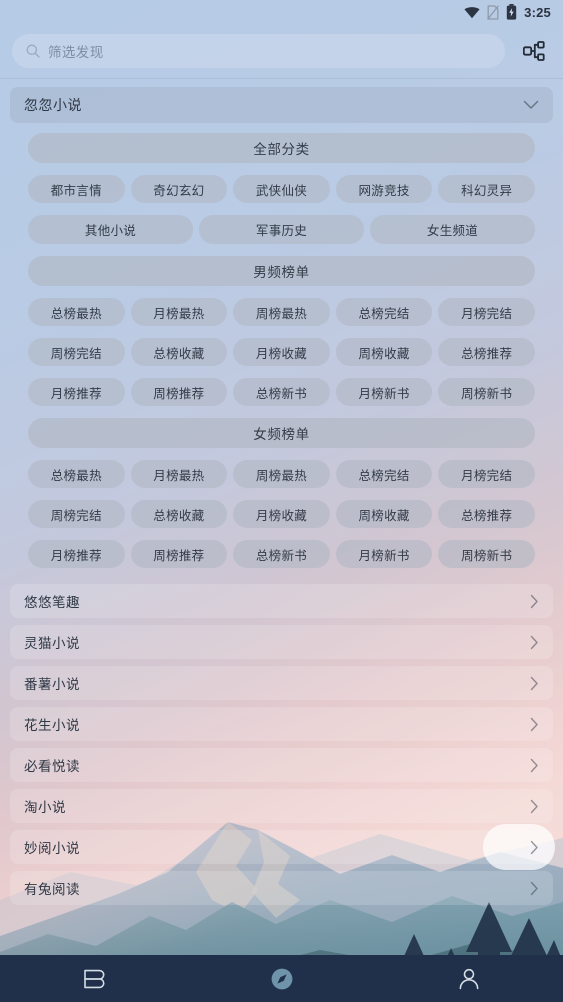  I want to click on category-chip: 科幻灵异, so click(486, 189).